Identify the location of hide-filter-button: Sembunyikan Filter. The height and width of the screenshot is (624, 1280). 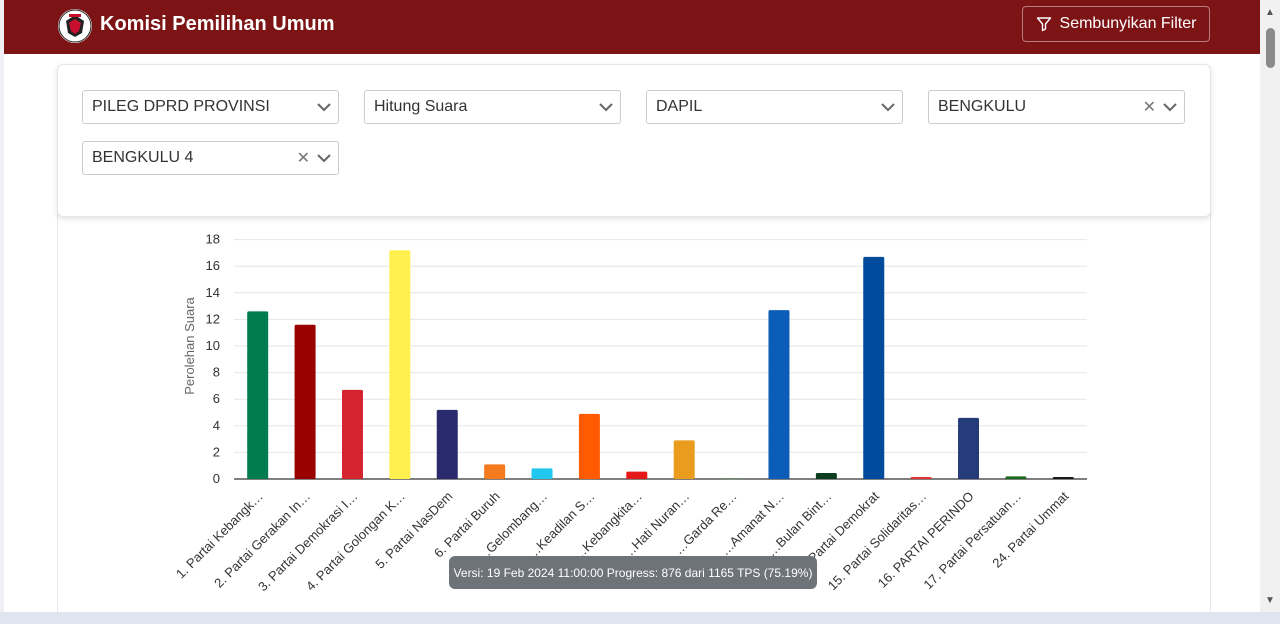
(1116, 24).